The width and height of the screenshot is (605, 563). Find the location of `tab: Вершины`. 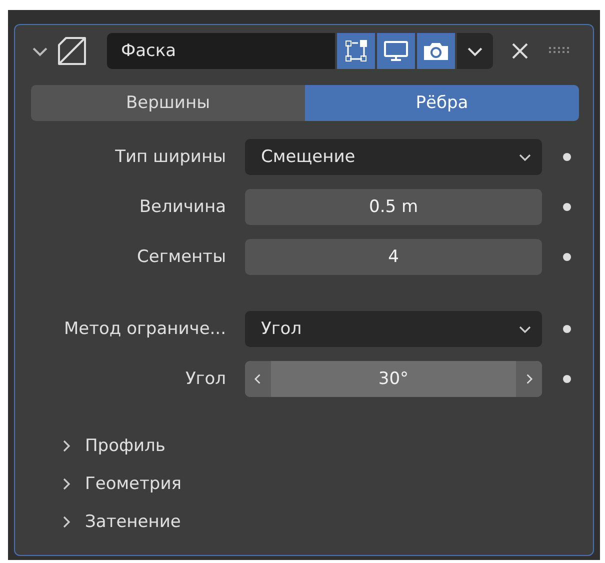

tab: Вершины is located at coordinates (168, 103).